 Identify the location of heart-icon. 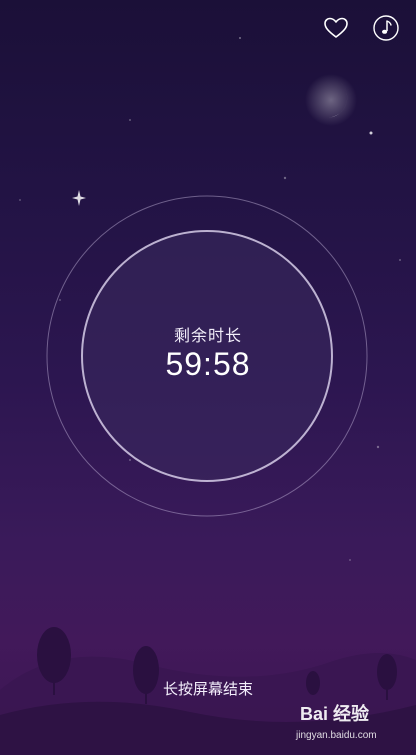
(336, 27).